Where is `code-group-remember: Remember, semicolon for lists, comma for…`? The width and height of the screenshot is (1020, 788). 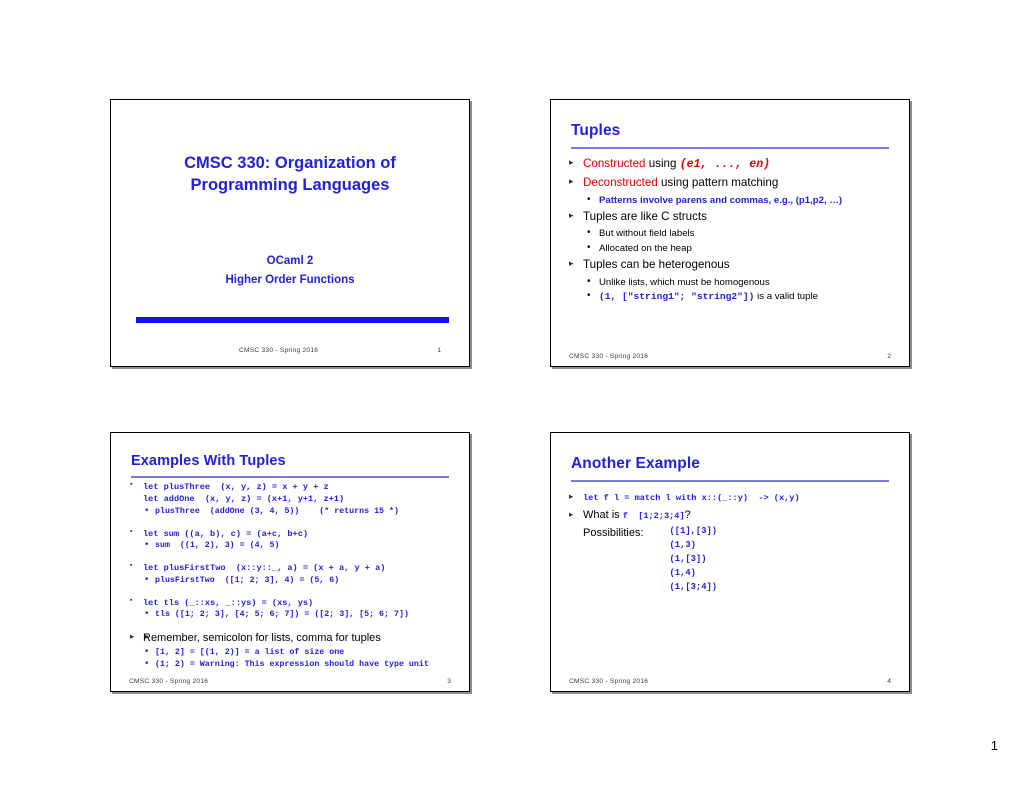 code-group-remember: Remember, semicolon for lists, comma for… is located at coordinates (293, 650).